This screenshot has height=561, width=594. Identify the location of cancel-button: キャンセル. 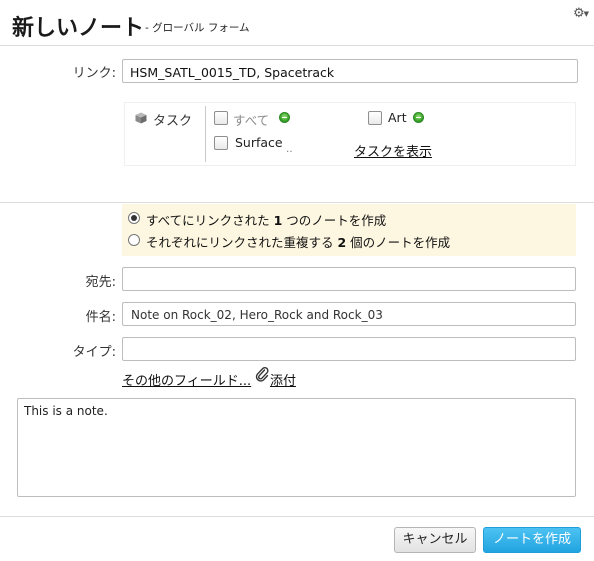
(435, 540).